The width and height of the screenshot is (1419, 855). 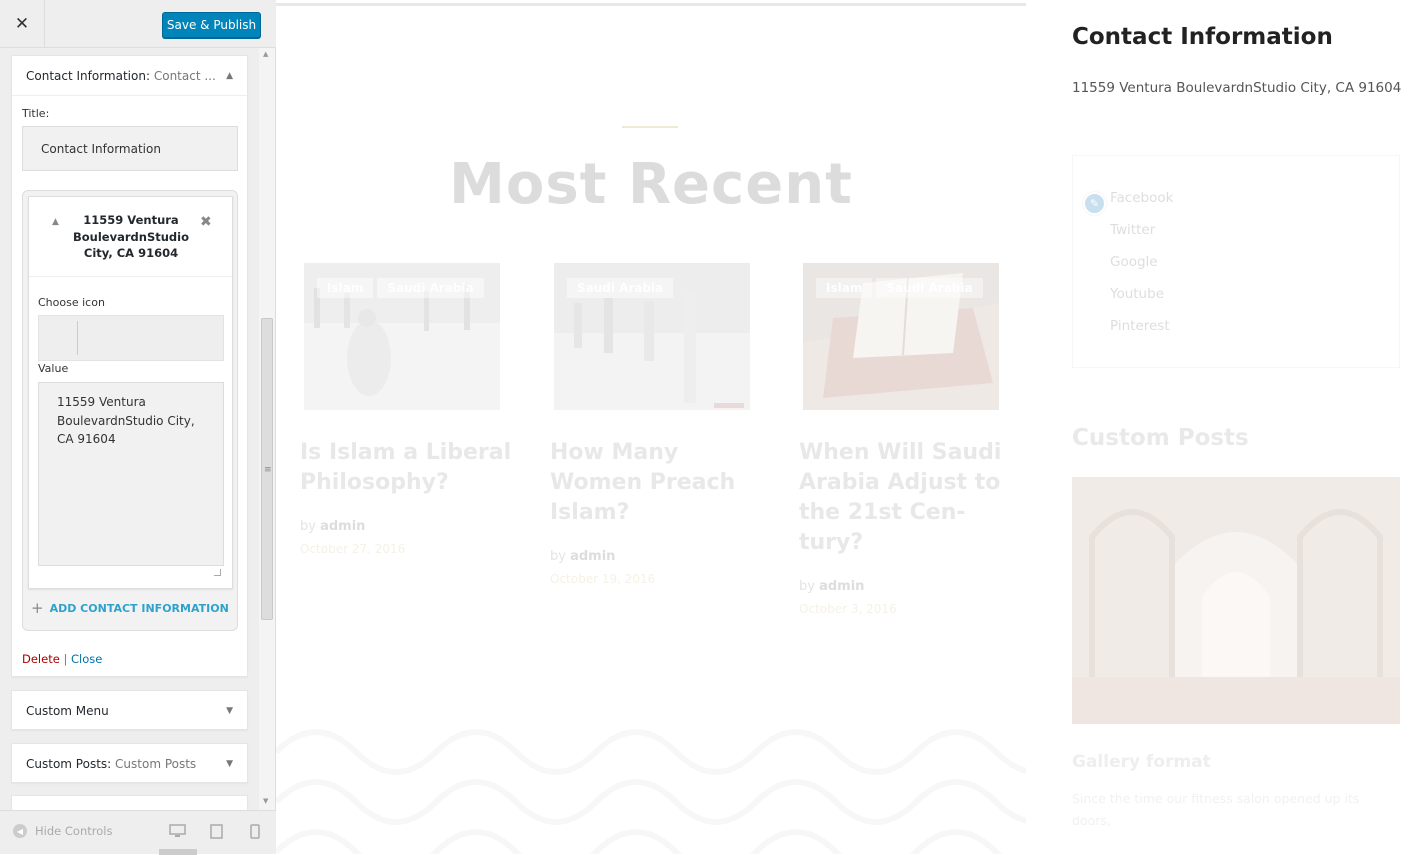 I want to click on custom-post-title: Gallery format, so click(x=1141, y=762).